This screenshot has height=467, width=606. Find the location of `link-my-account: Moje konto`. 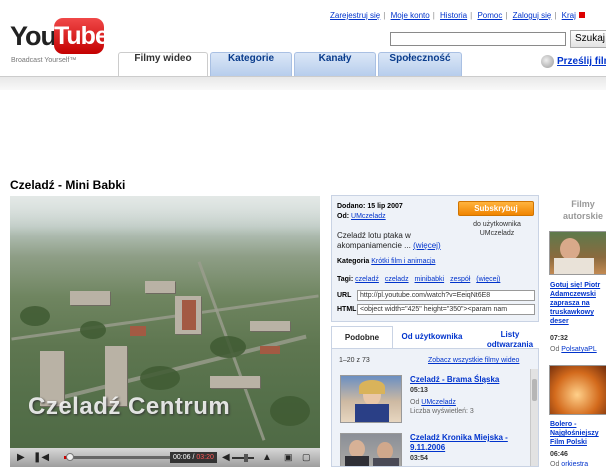

link-my-account: Moje konto is located at coordinates (410, 15).